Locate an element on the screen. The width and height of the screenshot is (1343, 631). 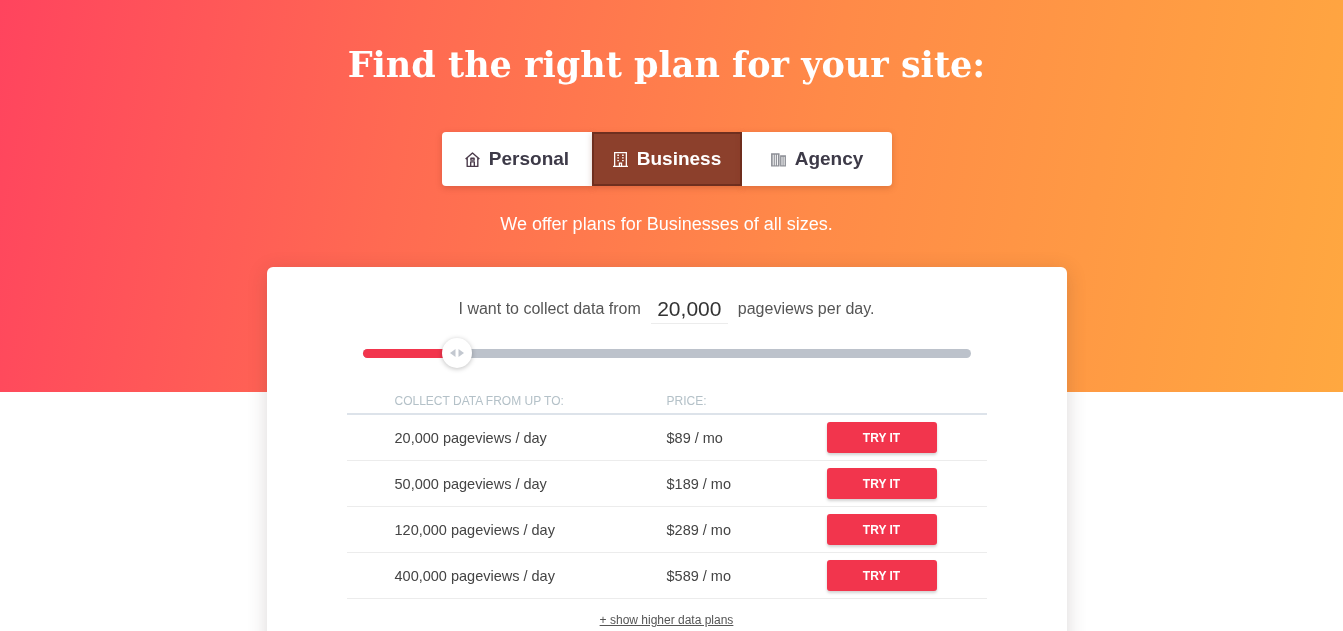
table-cell-text: $589 / mo is located at coordinates (699, 575).